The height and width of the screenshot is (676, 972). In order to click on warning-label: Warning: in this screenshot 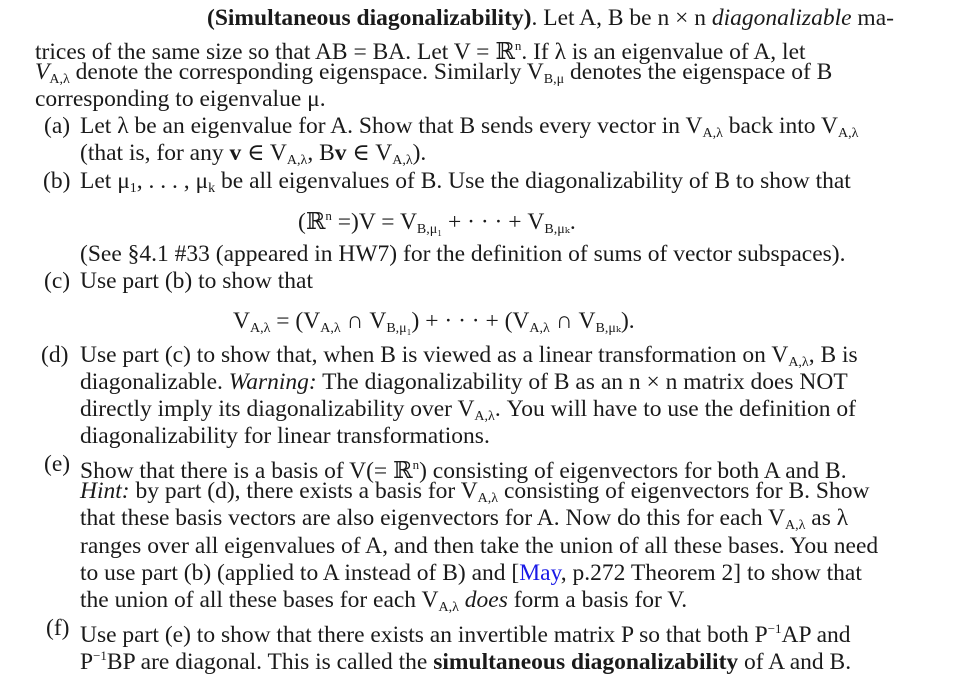, I will do `click(272, 382)`.